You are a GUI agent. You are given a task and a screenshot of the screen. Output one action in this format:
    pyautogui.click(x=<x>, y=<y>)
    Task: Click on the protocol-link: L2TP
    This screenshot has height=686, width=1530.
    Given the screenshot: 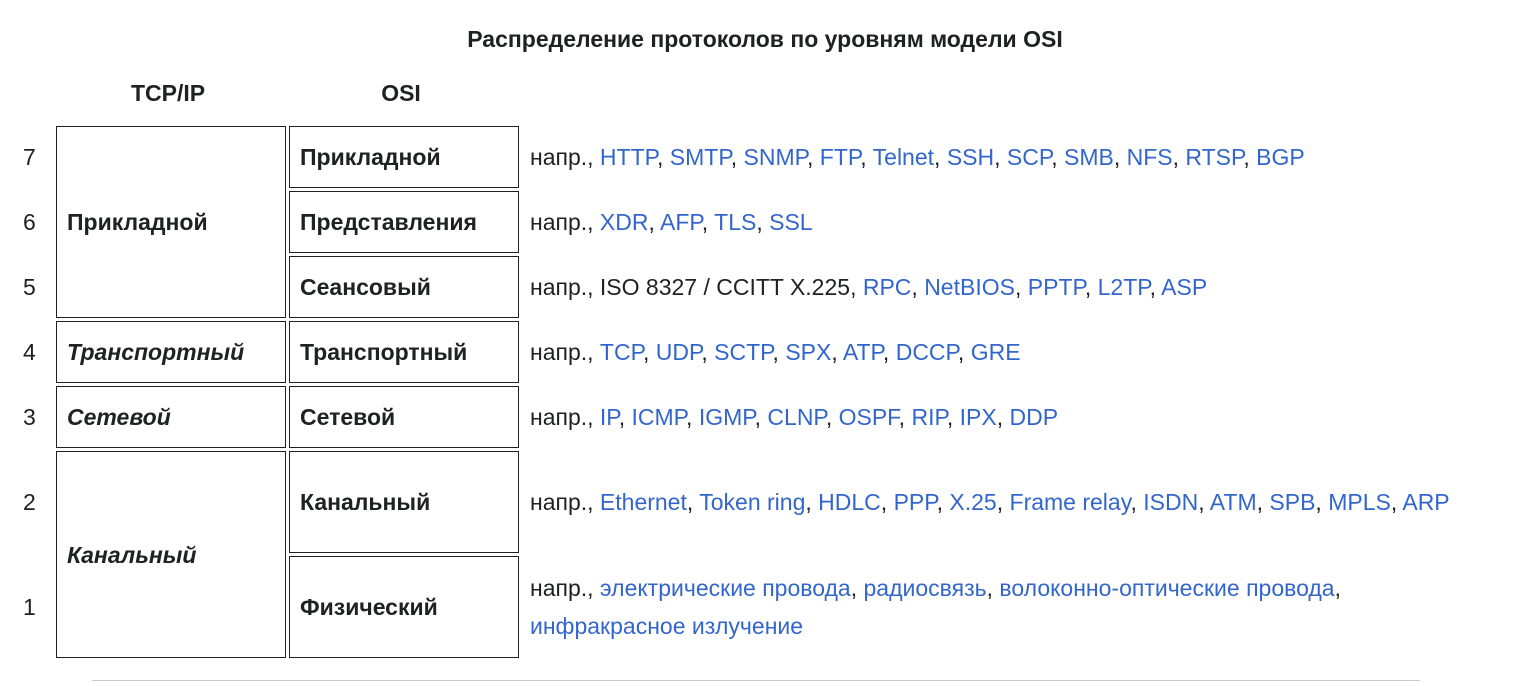 What is the action you would take?
    pyautogui.click(x=1124, y=287)
    